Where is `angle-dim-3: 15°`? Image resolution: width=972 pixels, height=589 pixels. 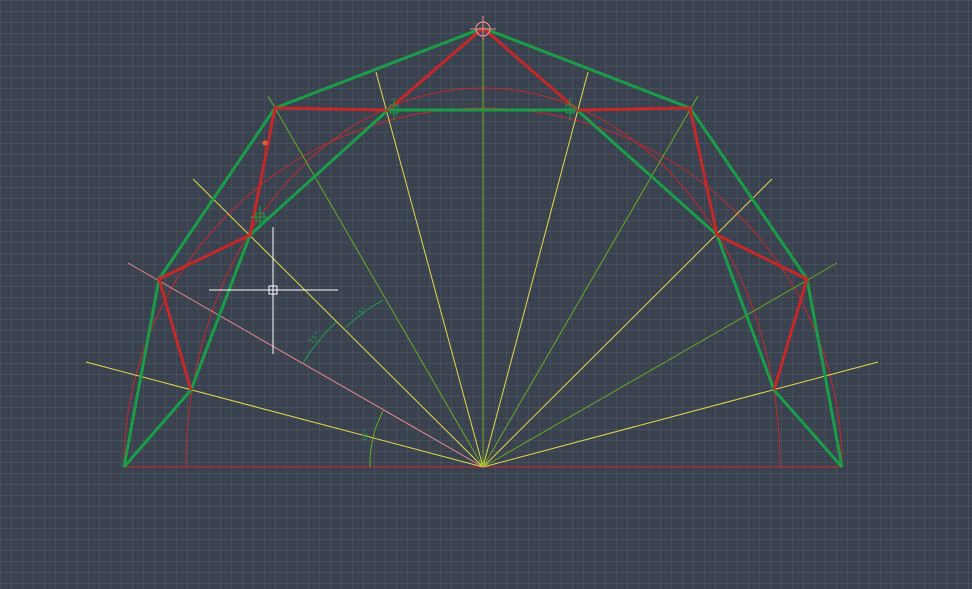 angle-dim-3: 15° is located at coordinates (361, 313).